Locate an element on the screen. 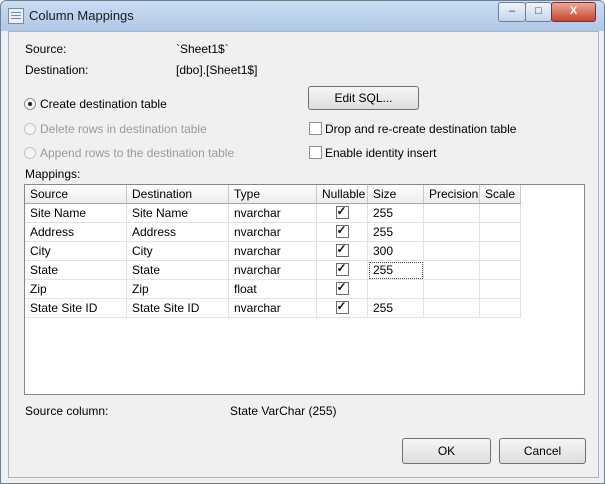 This screenshot has width=605, height=484. dialog-title: Column Mappings is located at coordinates (81, 15).